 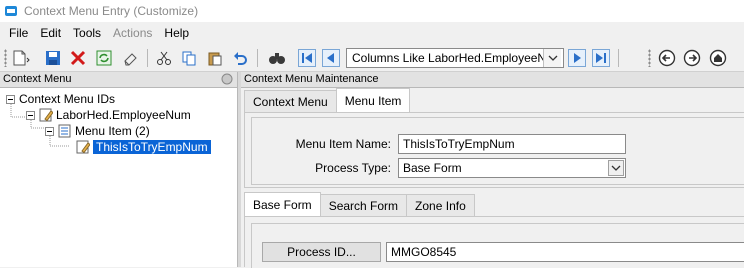 I want to click on first-record-icon, so click(x=307, y=58).